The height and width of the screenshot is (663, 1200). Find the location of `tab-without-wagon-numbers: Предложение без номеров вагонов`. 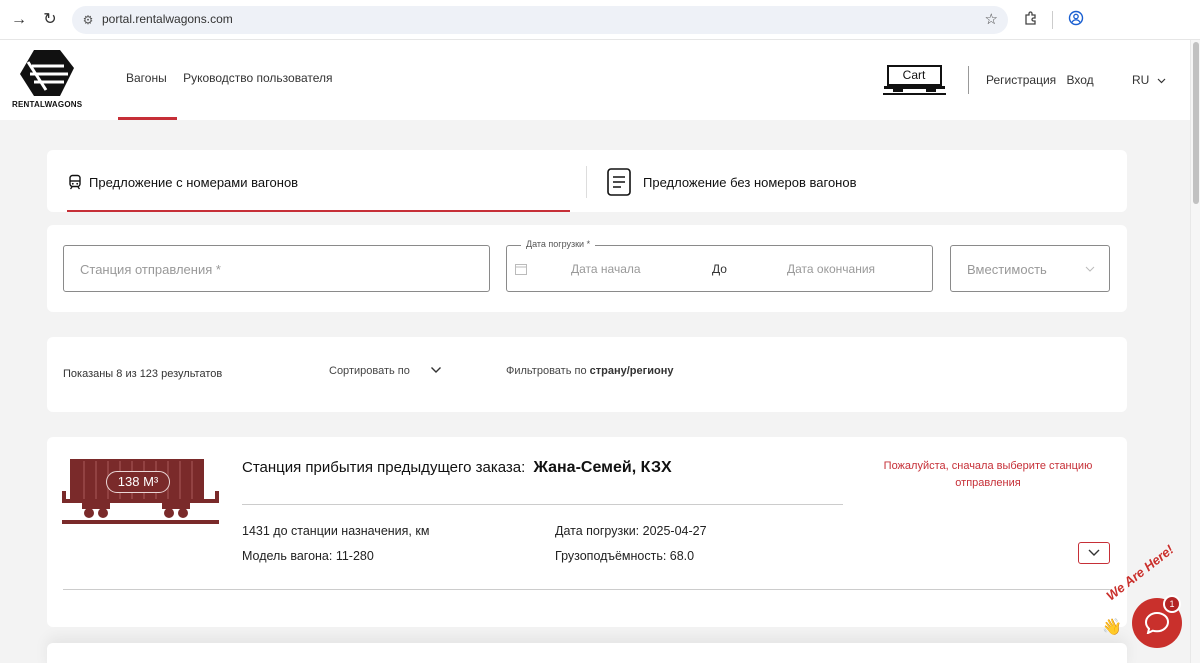

tab-without-wagon-numbers: Предложение без номеров вагонов is located at coordinates (857, 181).